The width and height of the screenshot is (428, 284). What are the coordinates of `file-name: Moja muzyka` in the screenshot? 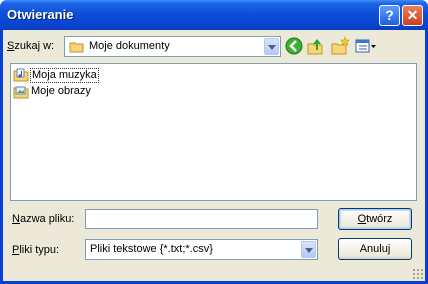 It's located at (64, 75).